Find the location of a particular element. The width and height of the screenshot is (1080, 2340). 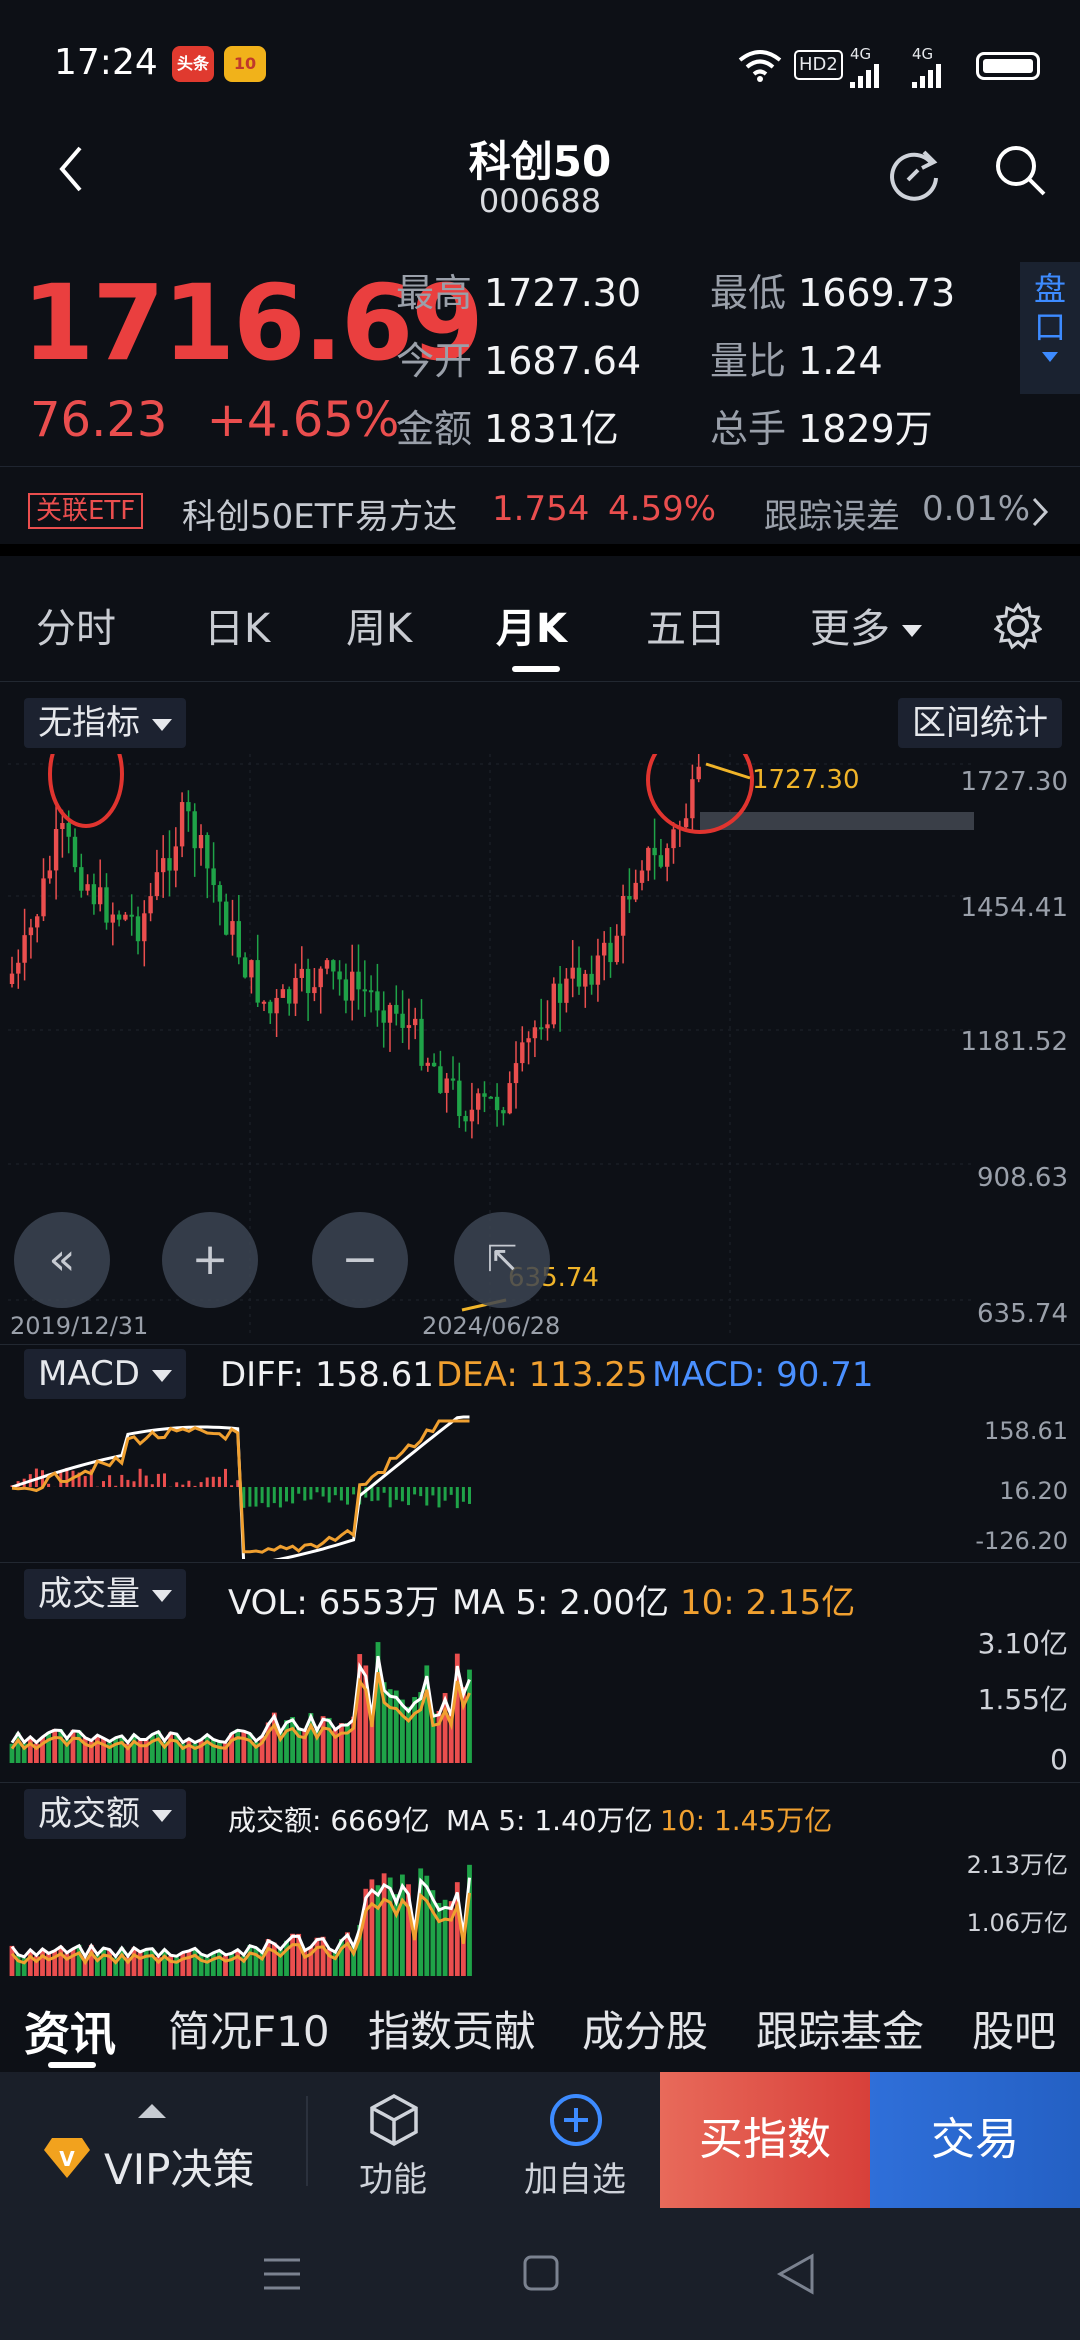

tab-index-contribution: 指数贡献 is located at coordinates (452, 2028).